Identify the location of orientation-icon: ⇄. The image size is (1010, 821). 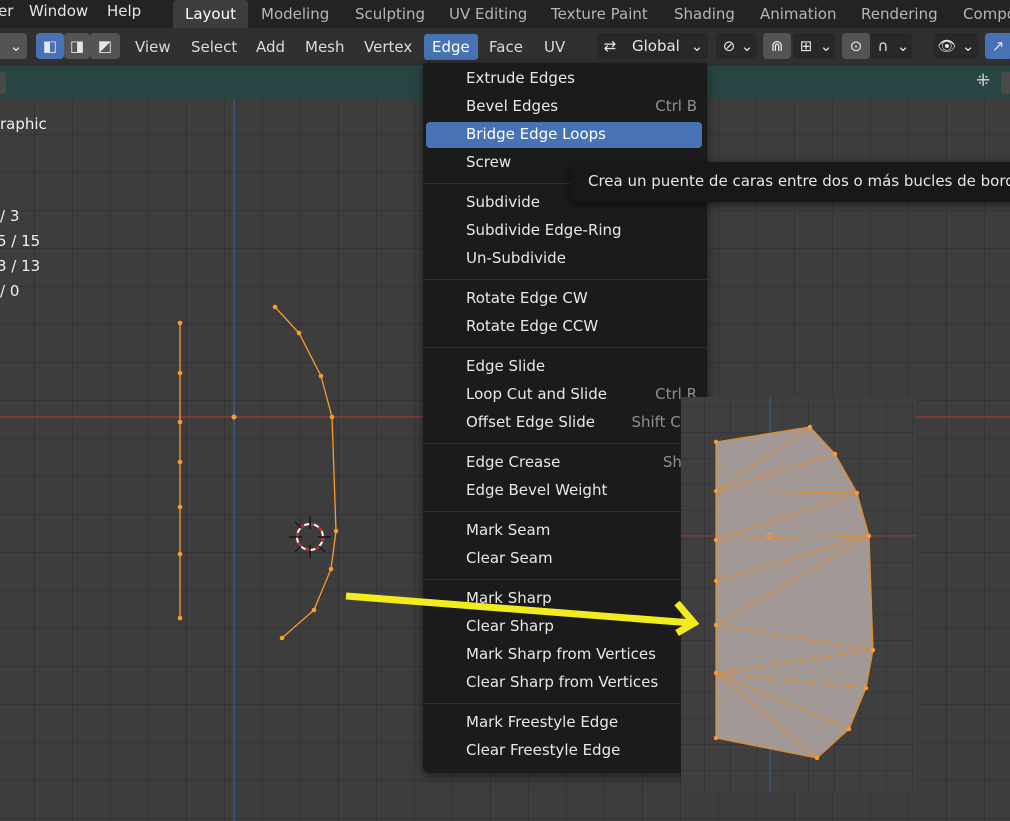
(610, 46).